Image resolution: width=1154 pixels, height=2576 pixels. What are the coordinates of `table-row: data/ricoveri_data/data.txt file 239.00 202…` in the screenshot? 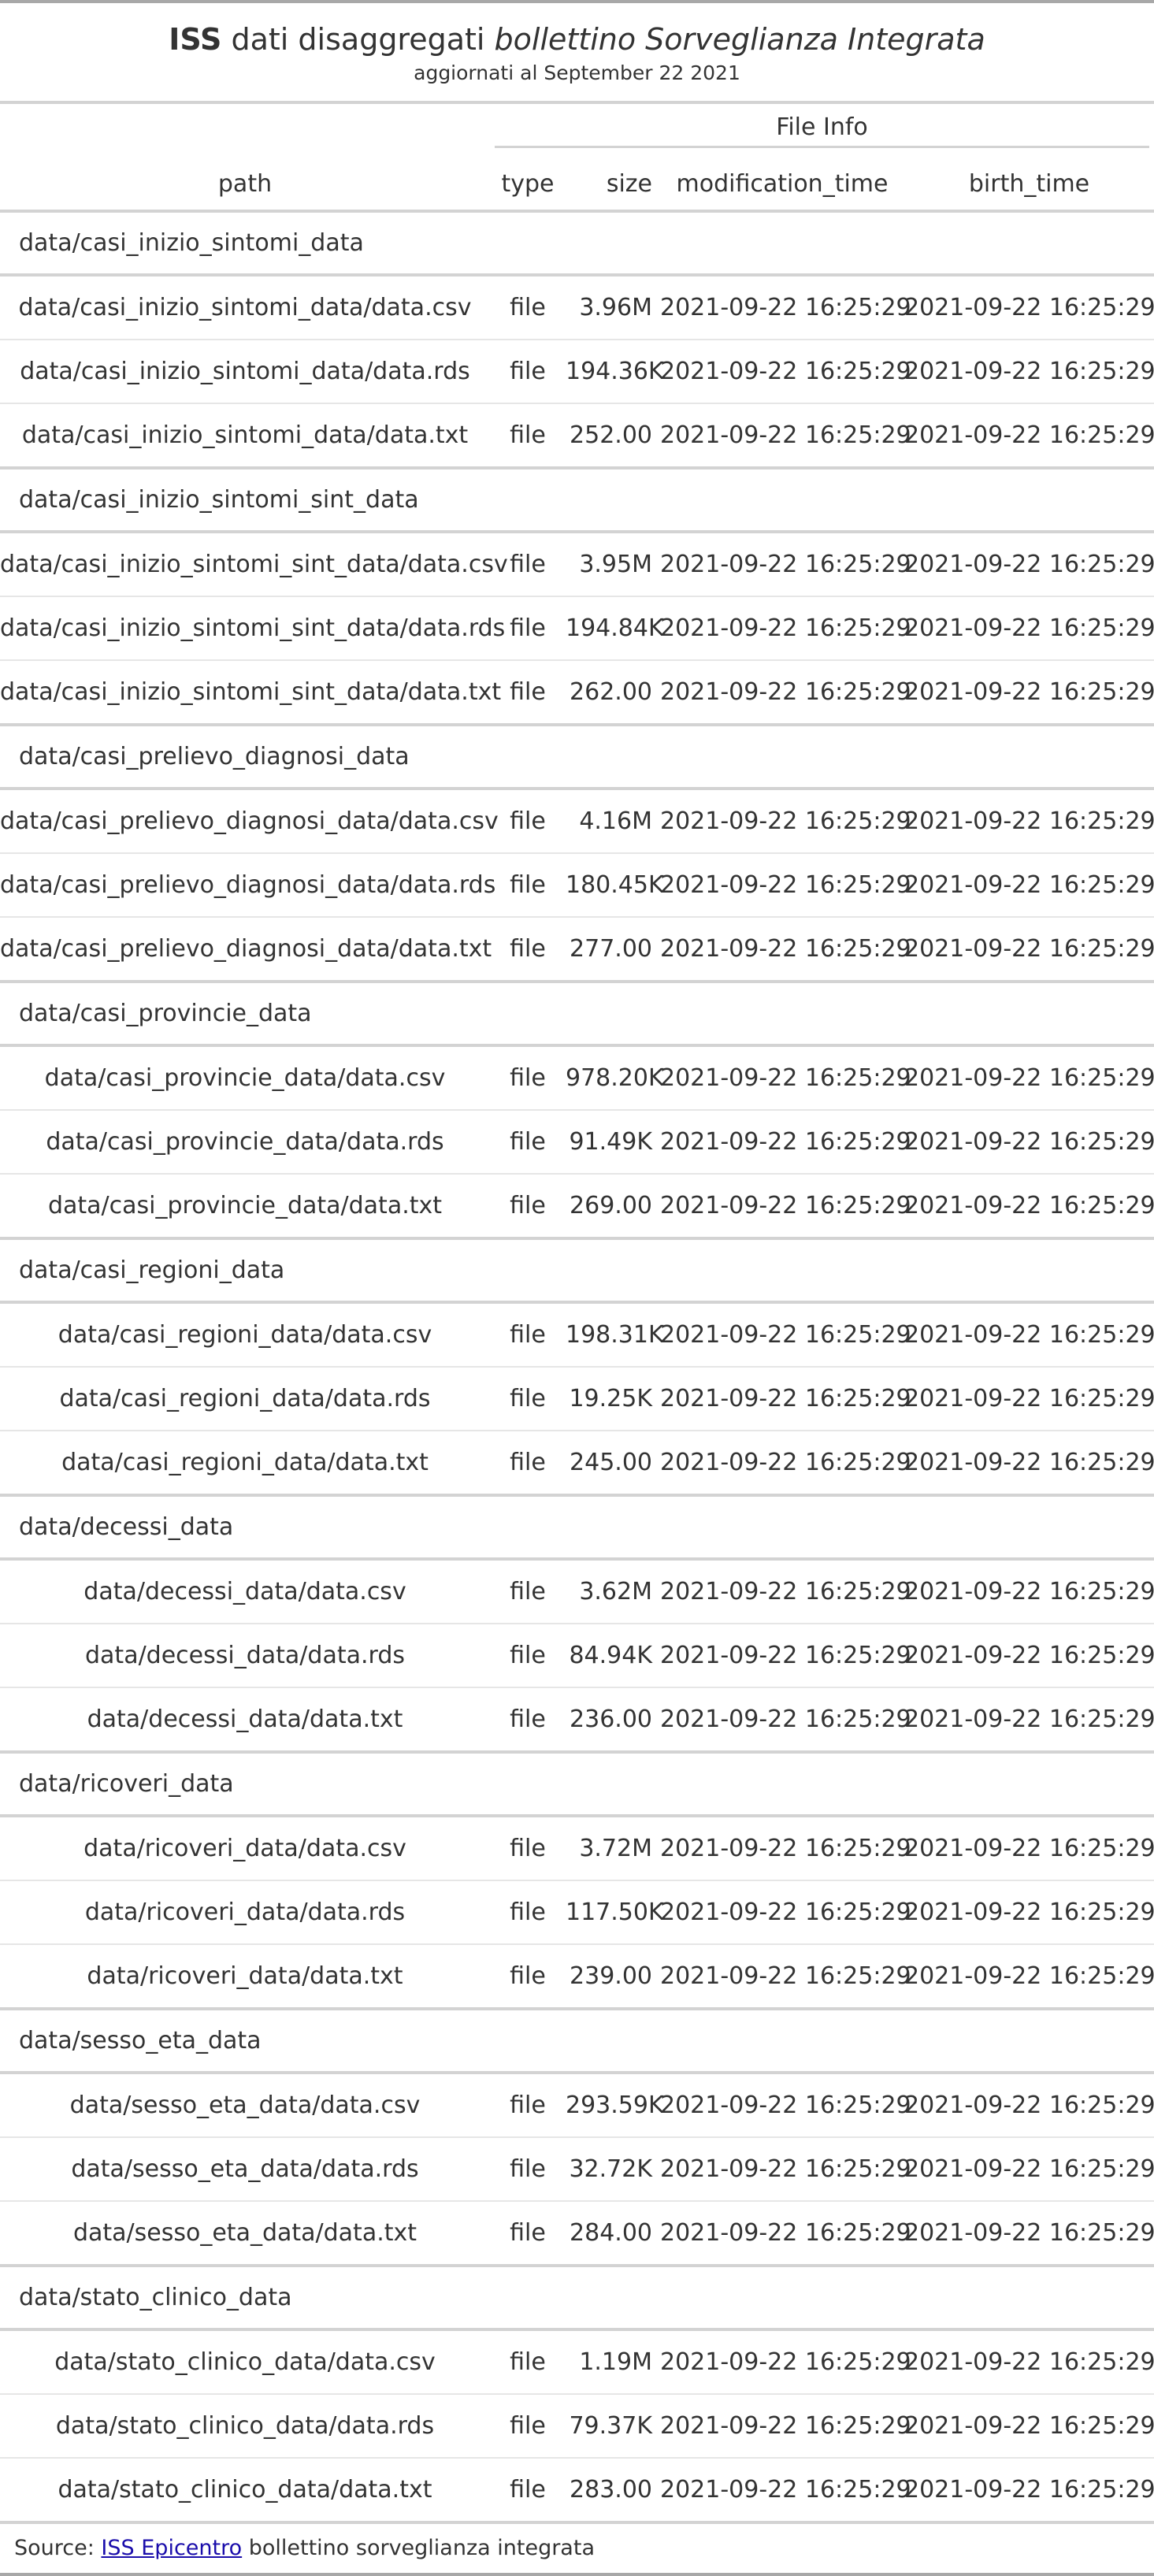 It's located at (577, 1977).